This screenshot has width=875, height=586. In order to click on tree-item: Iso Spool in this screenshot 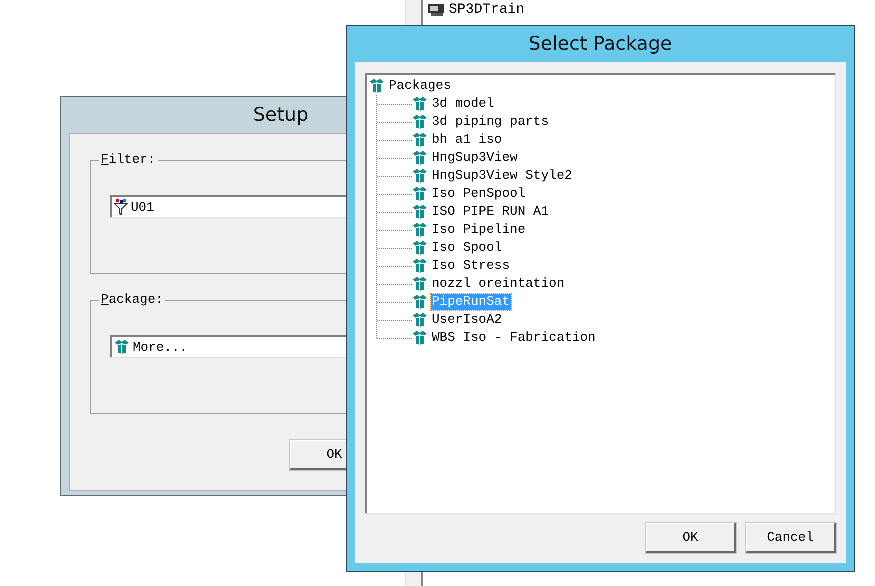, I will do `click(467, 248)`.